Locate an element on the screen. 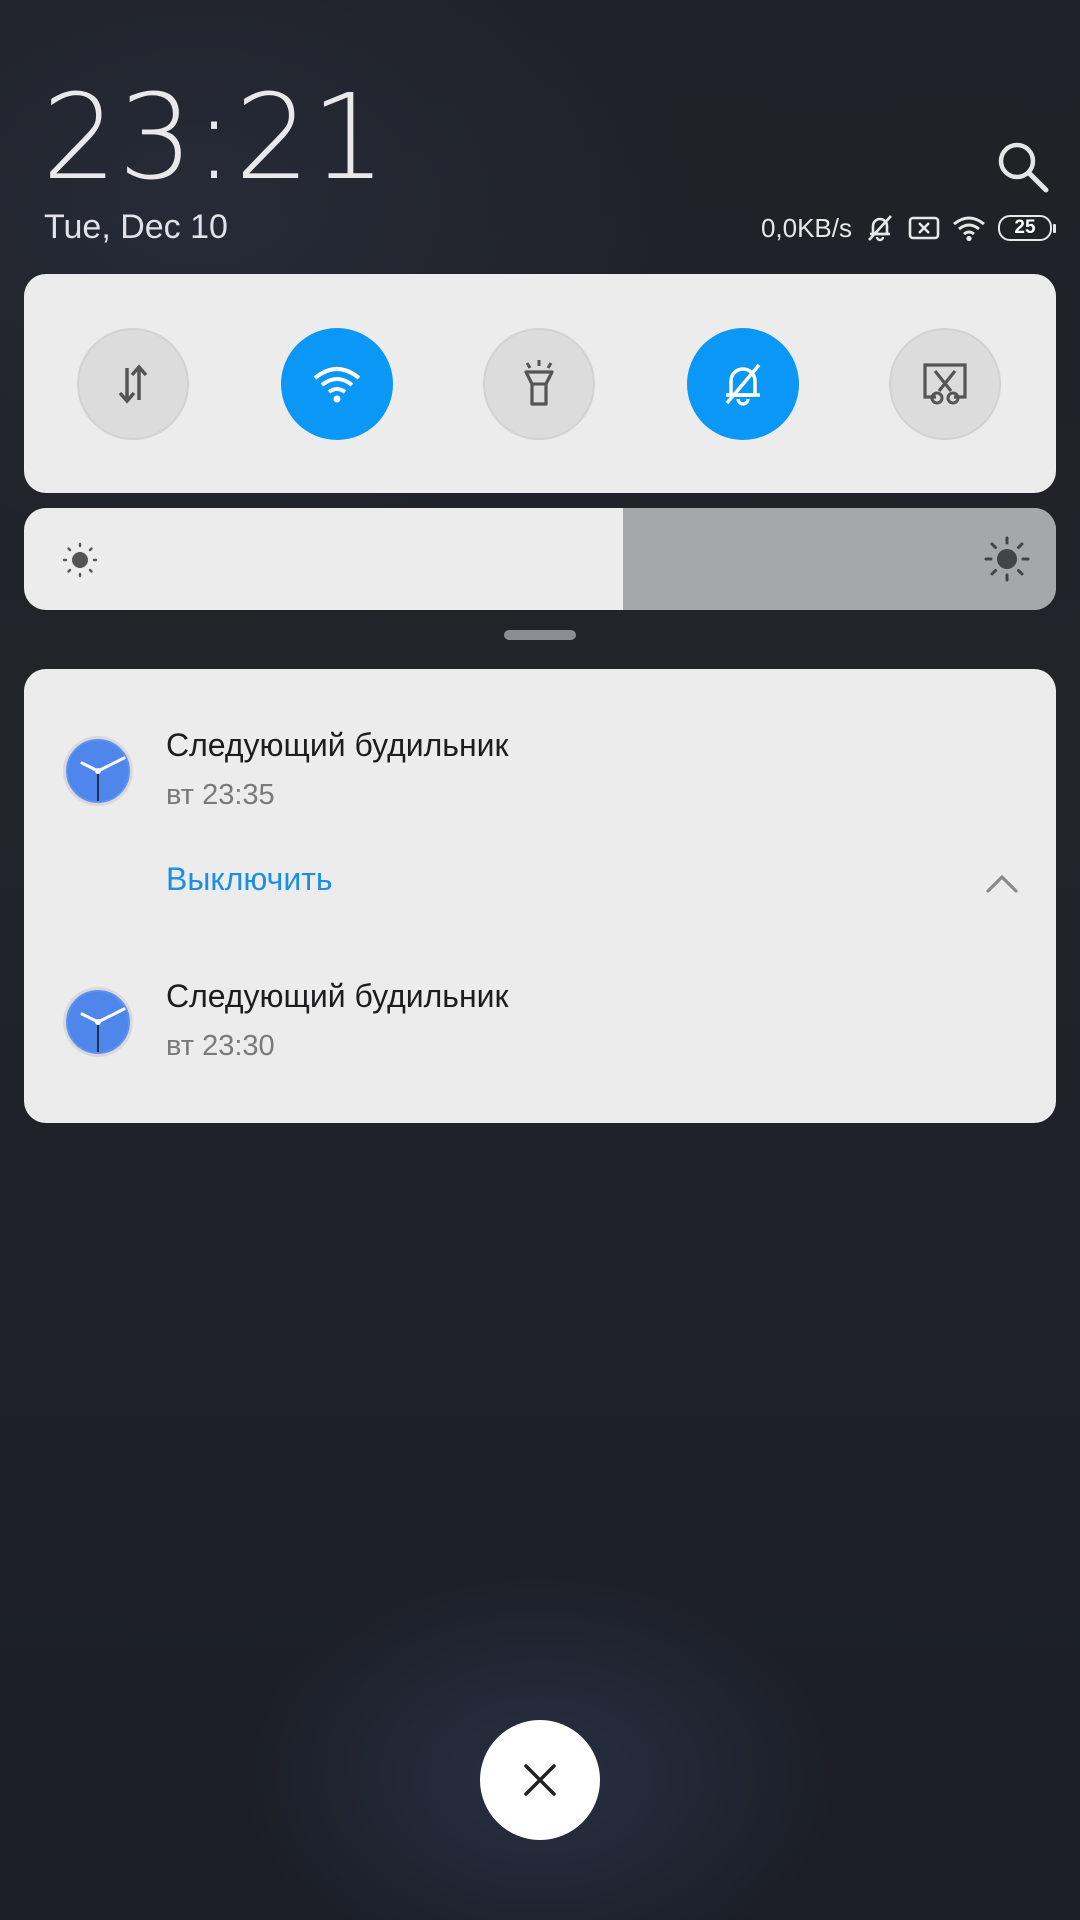 The image size is (1080, 1920). flashlight-icon is located at coordinates (539, 383).